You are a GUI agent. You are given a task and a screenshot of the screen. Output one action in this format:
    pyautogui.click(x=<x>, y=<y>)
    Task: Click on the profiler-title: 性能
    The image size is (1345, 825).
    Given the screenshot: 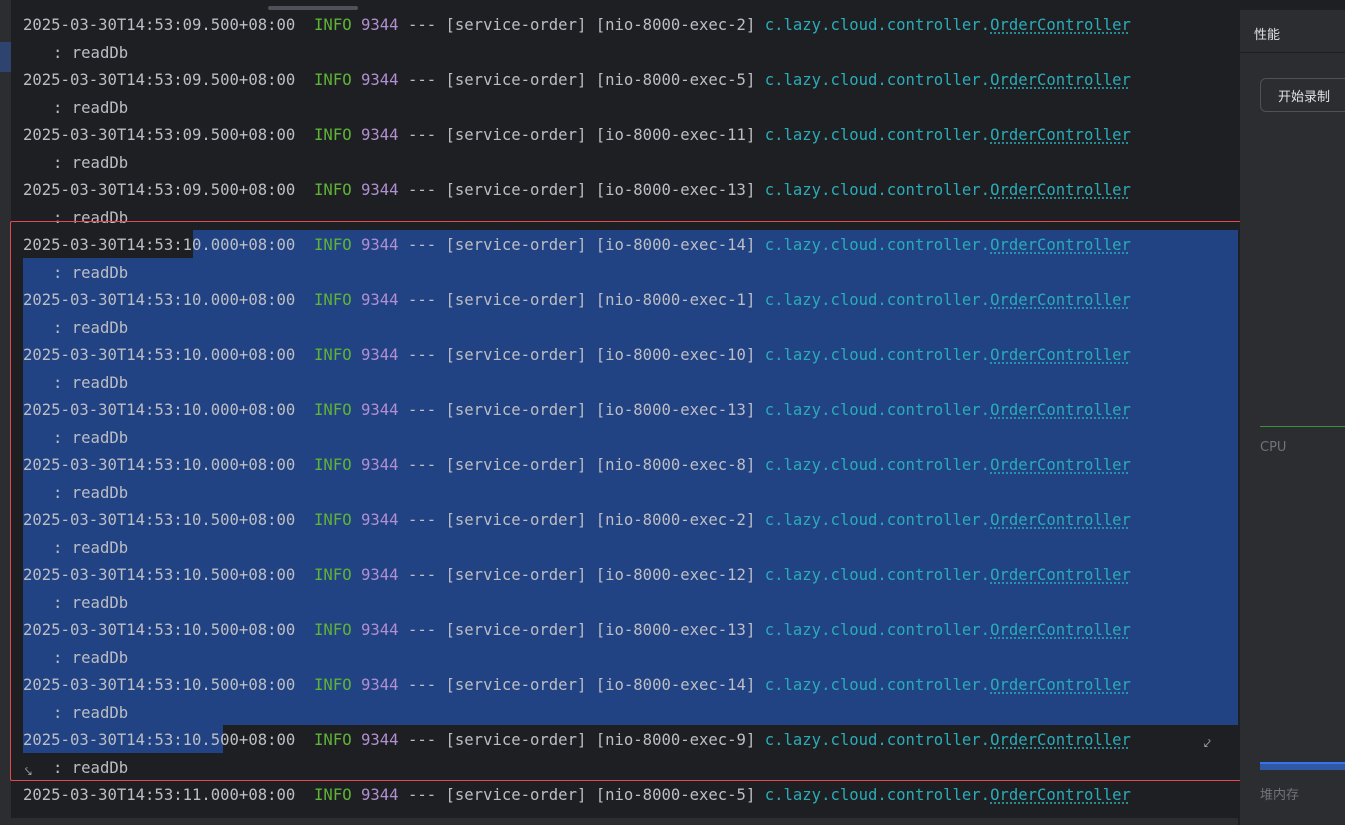 What is the action you would take?
    pyautogui.click(x=1267, y=35)
    